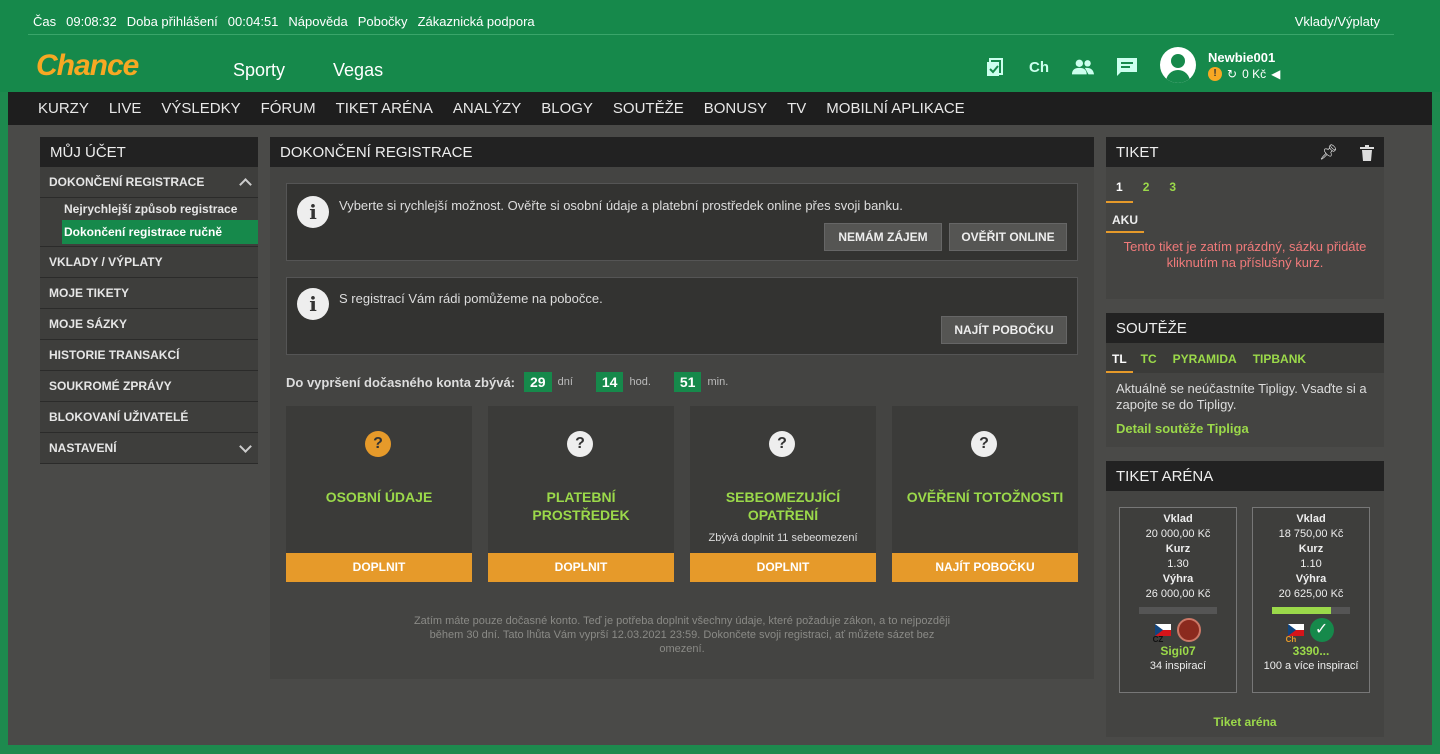  What do you see at coordinates (149, 417) in the screenshot?
I see `menu-blokovani-uzivatele: BLOKOVANÍ UŽIVATELÉ` at bounding box center [149, 417].